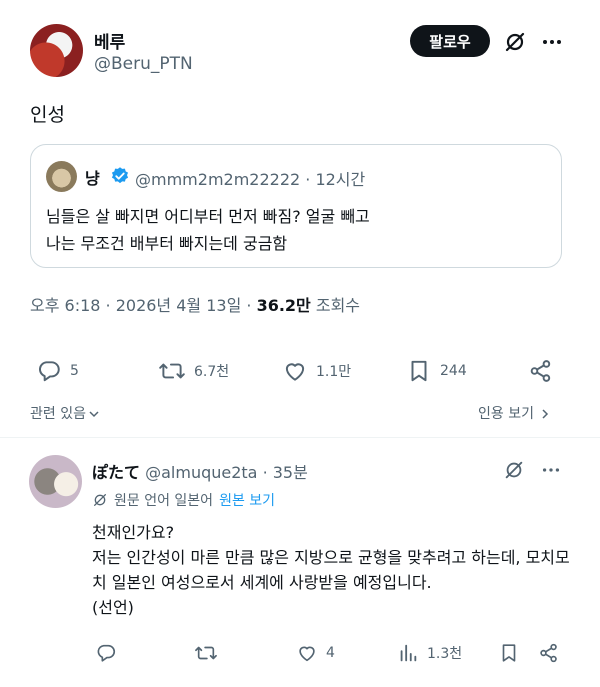 The width and height of the screenshot is (600, 687). What do you see at coordinates (551, 470) in the screenshot?
I see `reply-more-icon` at bounding box center [551, 470].